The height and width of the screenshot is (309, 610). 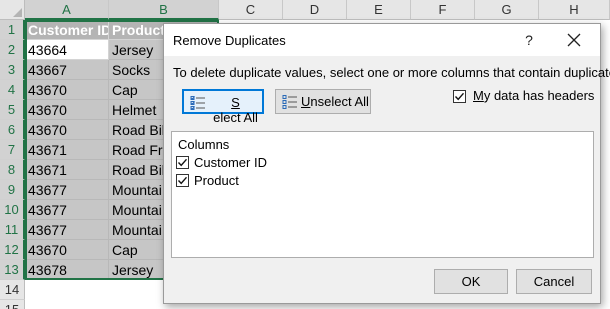 What do you see at coordinates (67, 30) in the screenshot?
I see `cell-a1: Customer ID` at bounding box center [67, 30].